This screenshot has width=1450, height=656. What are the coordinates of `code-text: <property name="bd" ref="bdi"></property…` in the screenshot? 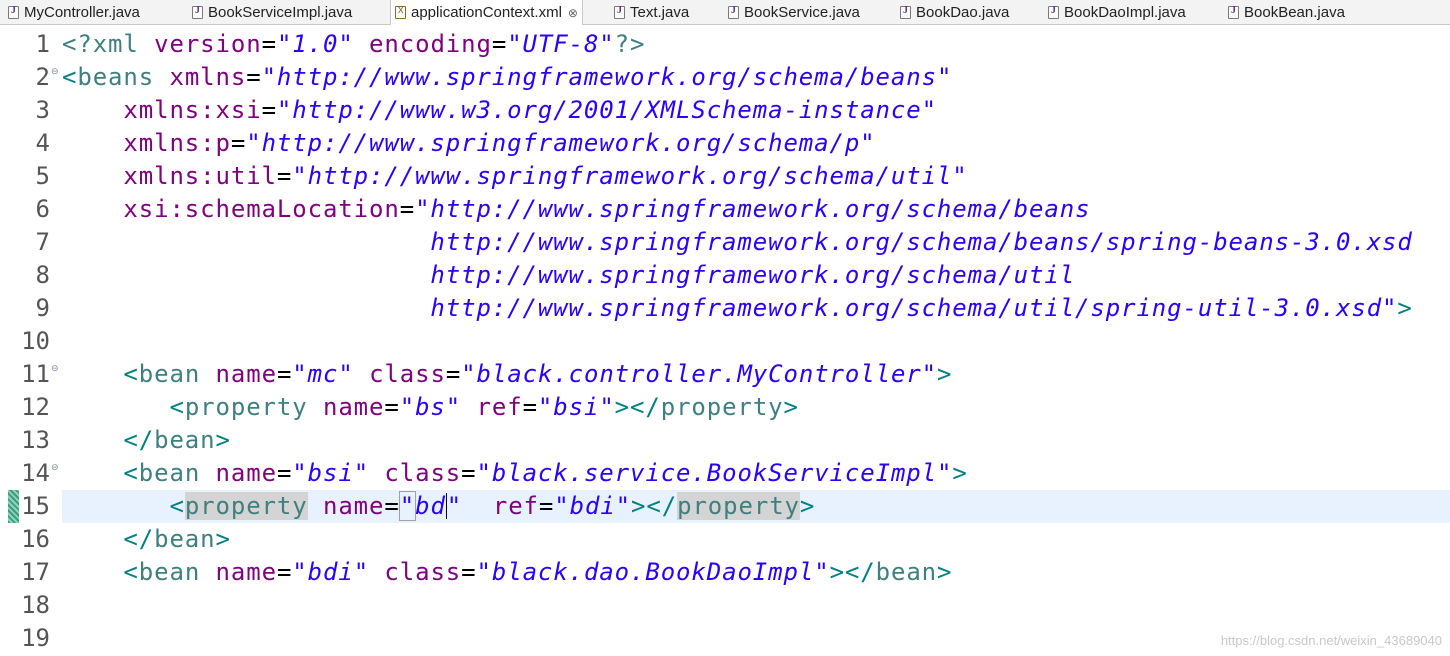 It's located at (492, 506).